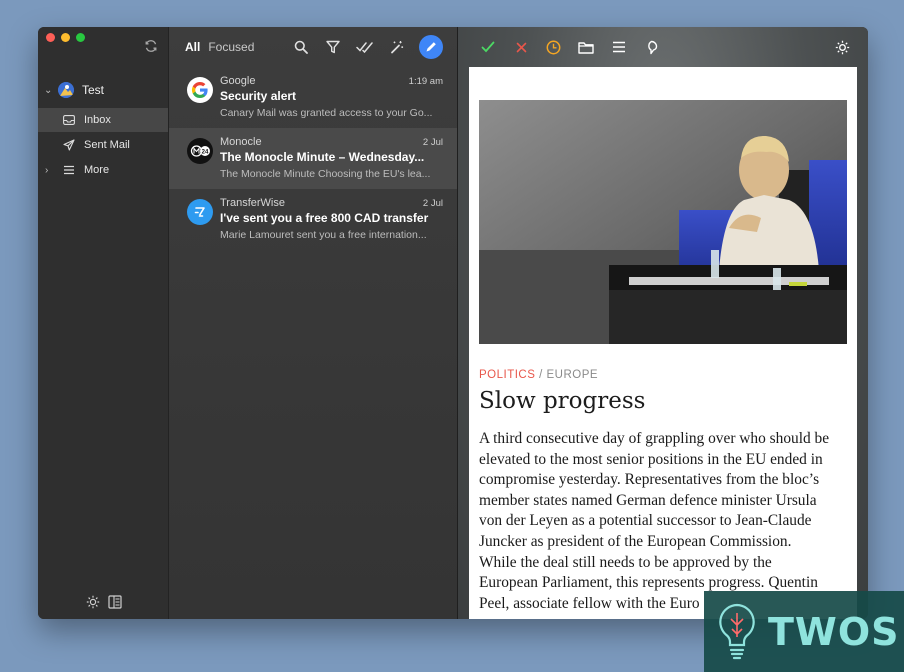  Describe the element at coordinates (103, 323) in the screenshot. I see `sidebar: ⌄ Test Inbox Sent Mail › More` at that location.